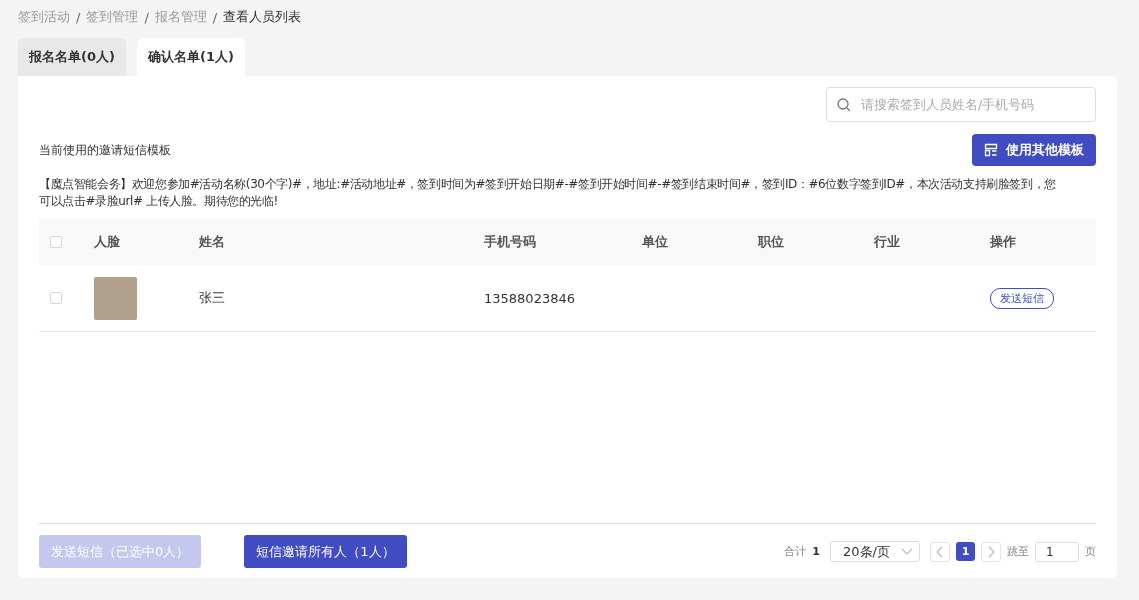  Describe the element at coordinates (262, 17) in the screenshot. I see `breadcrumb-item: 查看人员列表` at that location.